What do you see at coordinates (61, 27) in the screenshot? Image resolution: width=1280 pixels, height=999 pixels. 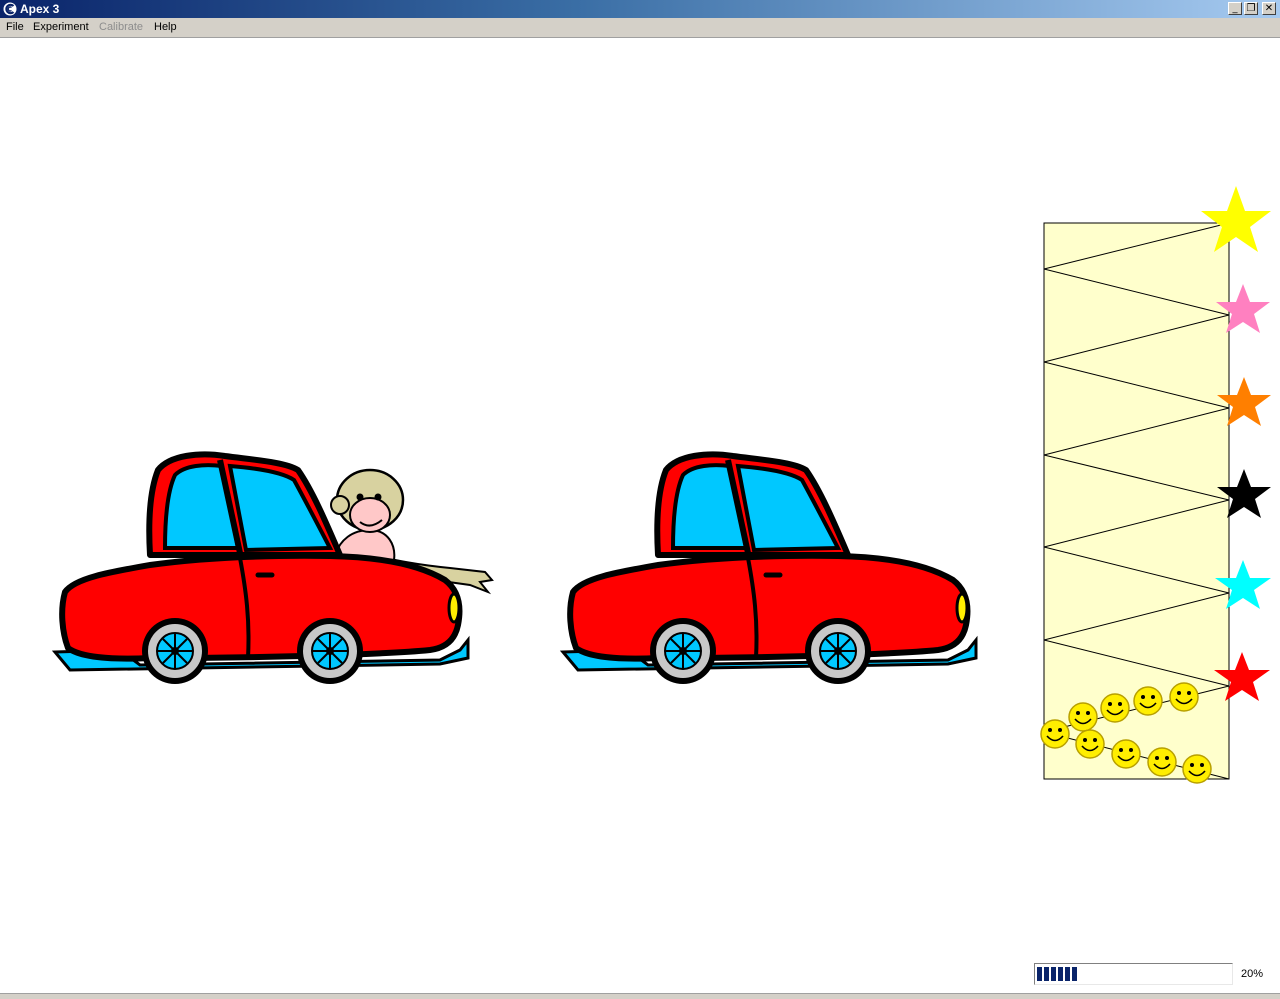 I see `menu-experiment: Experiment` at bounding box center [61, 27].